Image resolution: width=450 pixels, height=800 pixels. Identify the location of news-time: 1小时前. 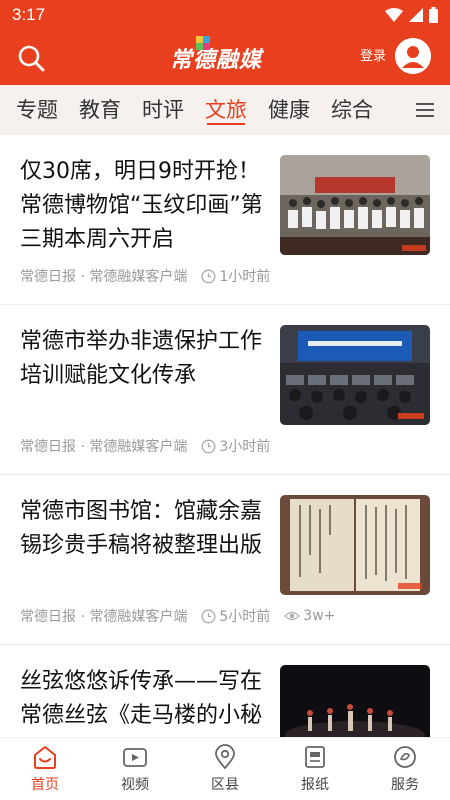
(235, 276).